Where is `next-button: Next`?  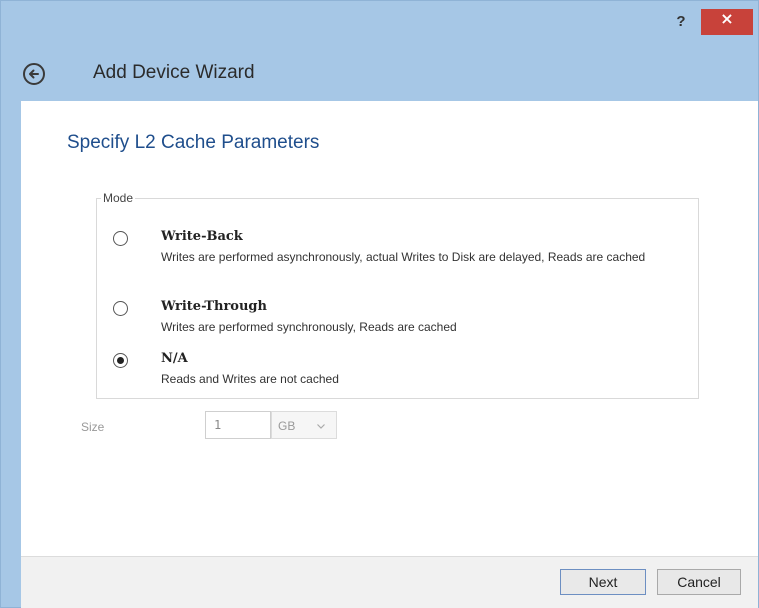
next-button: Next is located at coordinates (603, 582).